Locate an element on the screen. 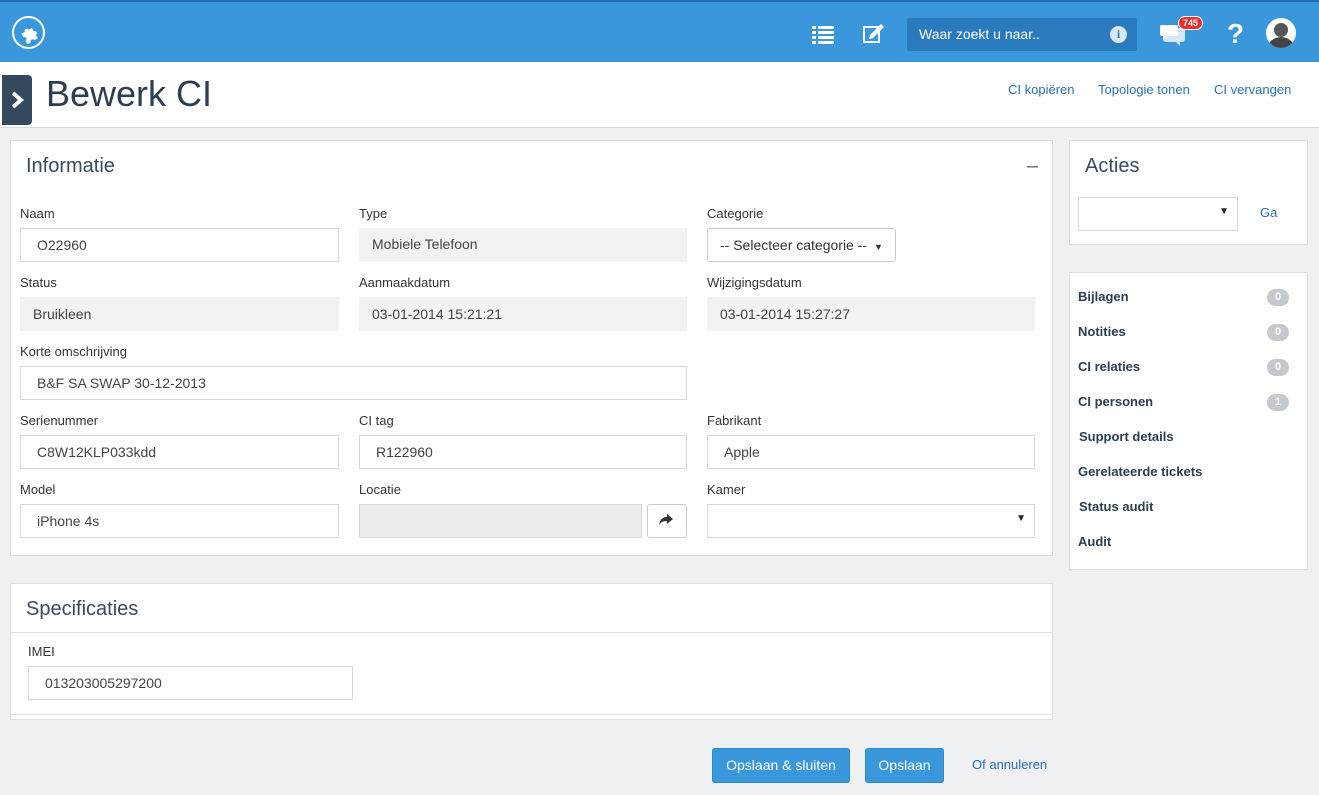 The width and height of the screenshot is (1319, 795). ci-tag-input: R122960 is located at coordinates (523, 452).